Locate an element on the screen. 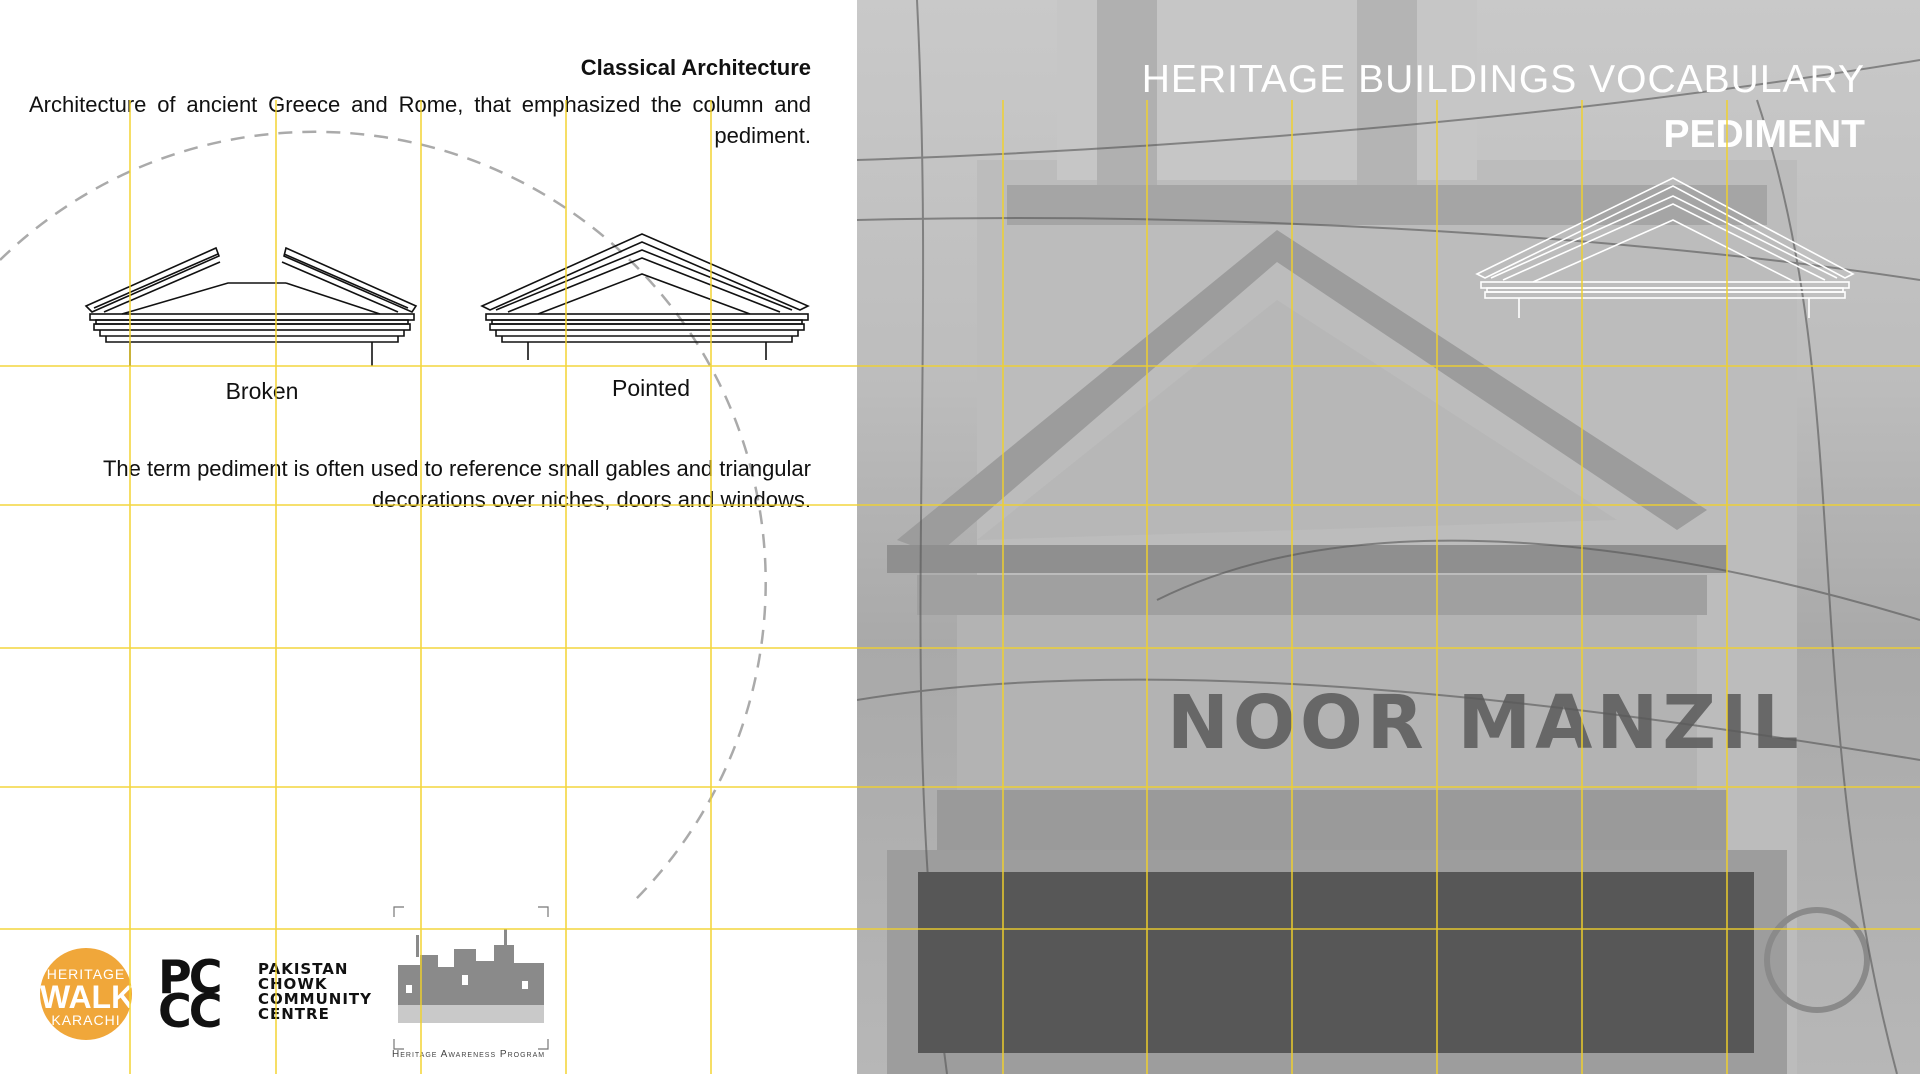  slide-title: HERITAGE BUILDINGS VOCABULARY is located at coordinates (1503, 79).